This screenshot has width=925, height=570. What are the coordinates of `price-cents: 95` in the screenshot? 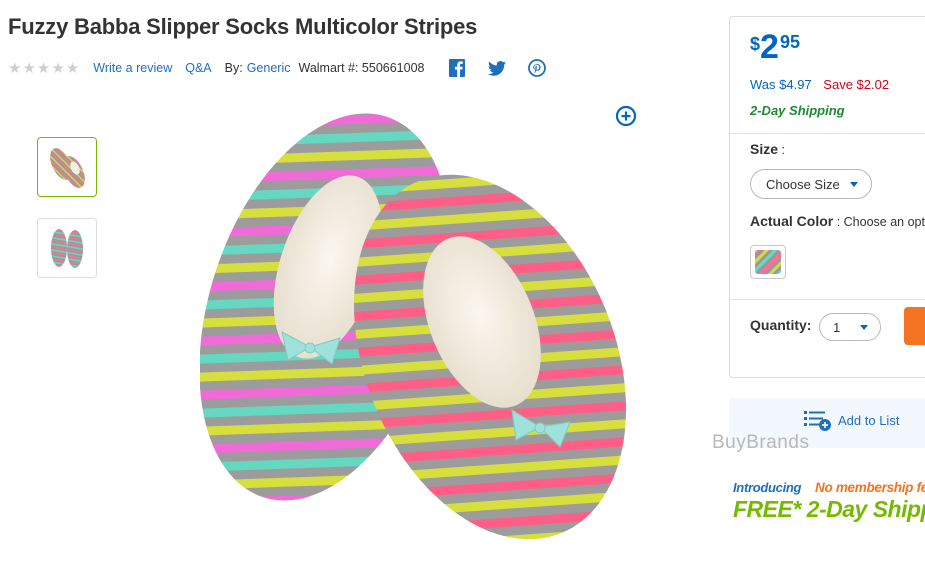 It's located at (789, 42).